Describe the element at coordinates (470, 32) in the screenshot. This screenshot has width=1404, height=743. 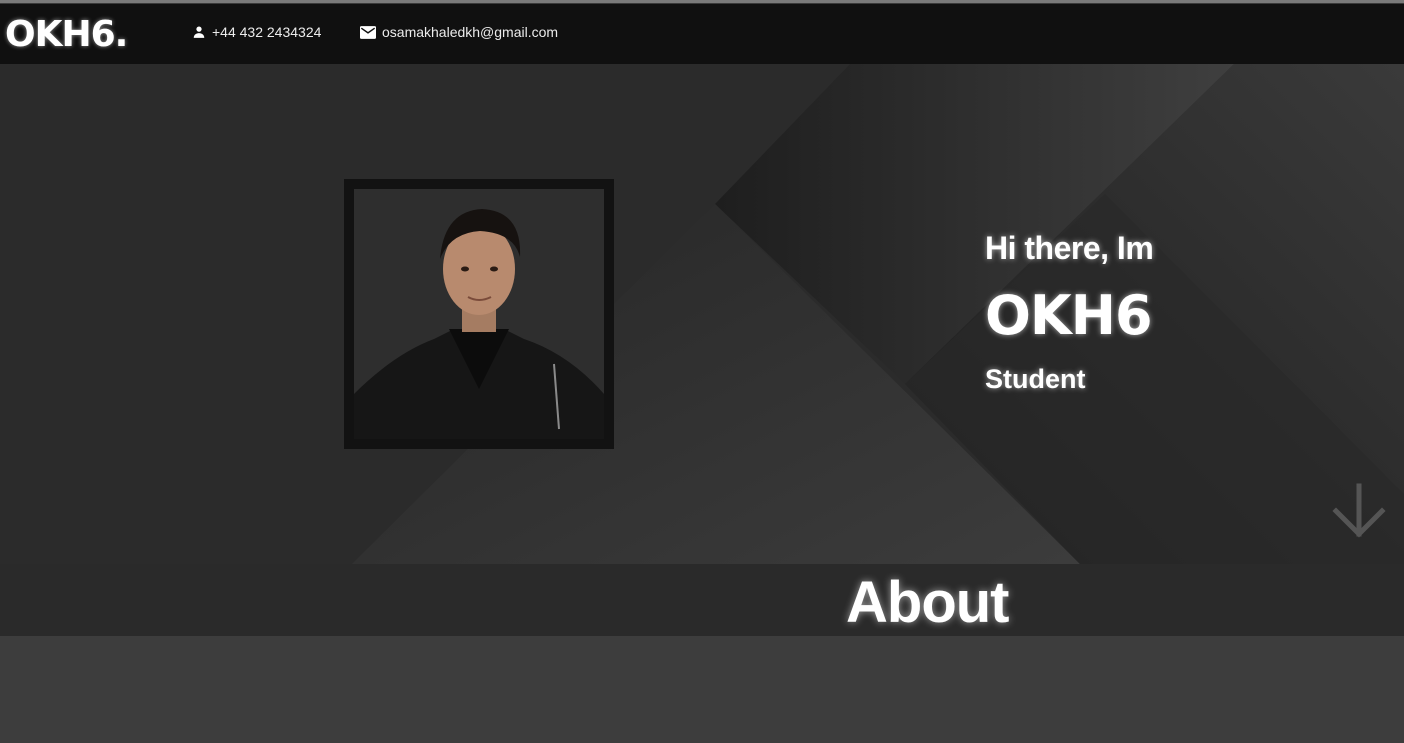
I see `email-address: osamakhaledkh@gmail.com` at that location.